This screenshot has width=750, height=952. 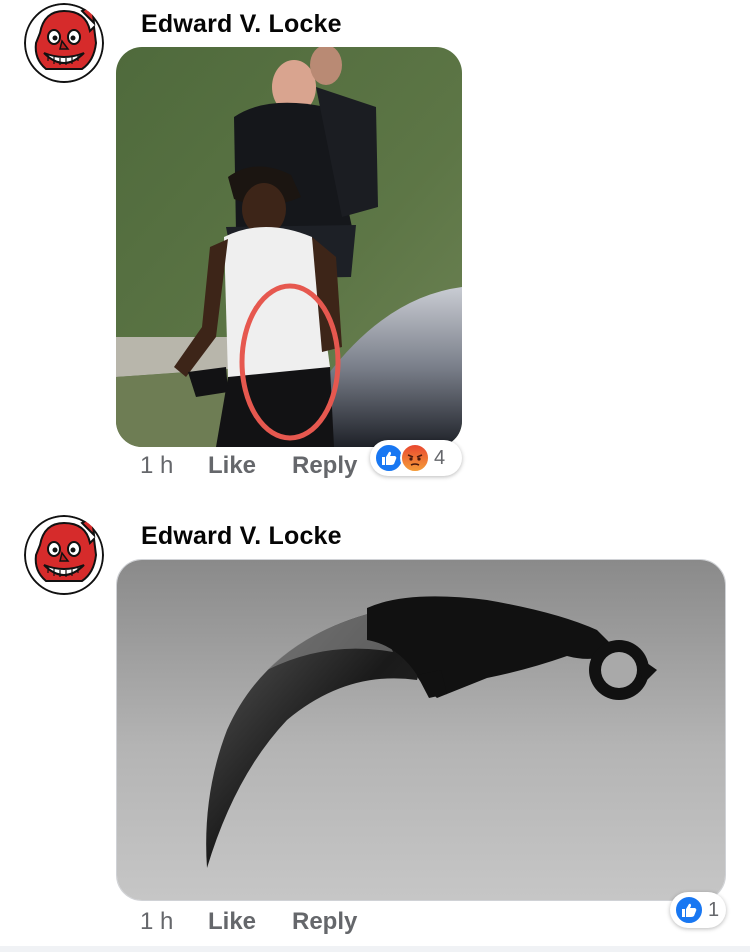 What do you see at coordinates (440, 457) in the screenshot?
I see `reaction-count: 4` at bounding box center [440, 457].